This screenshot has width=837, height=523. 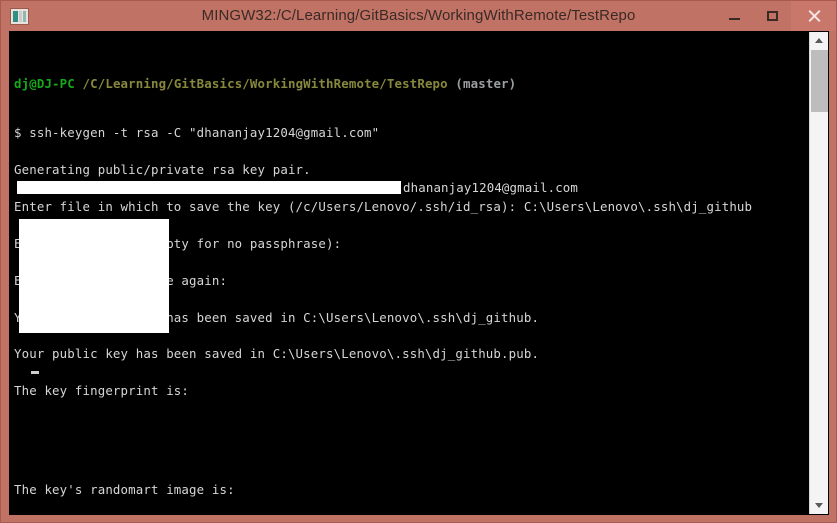 I want to click on window-controls, so click(x=775, y=16).